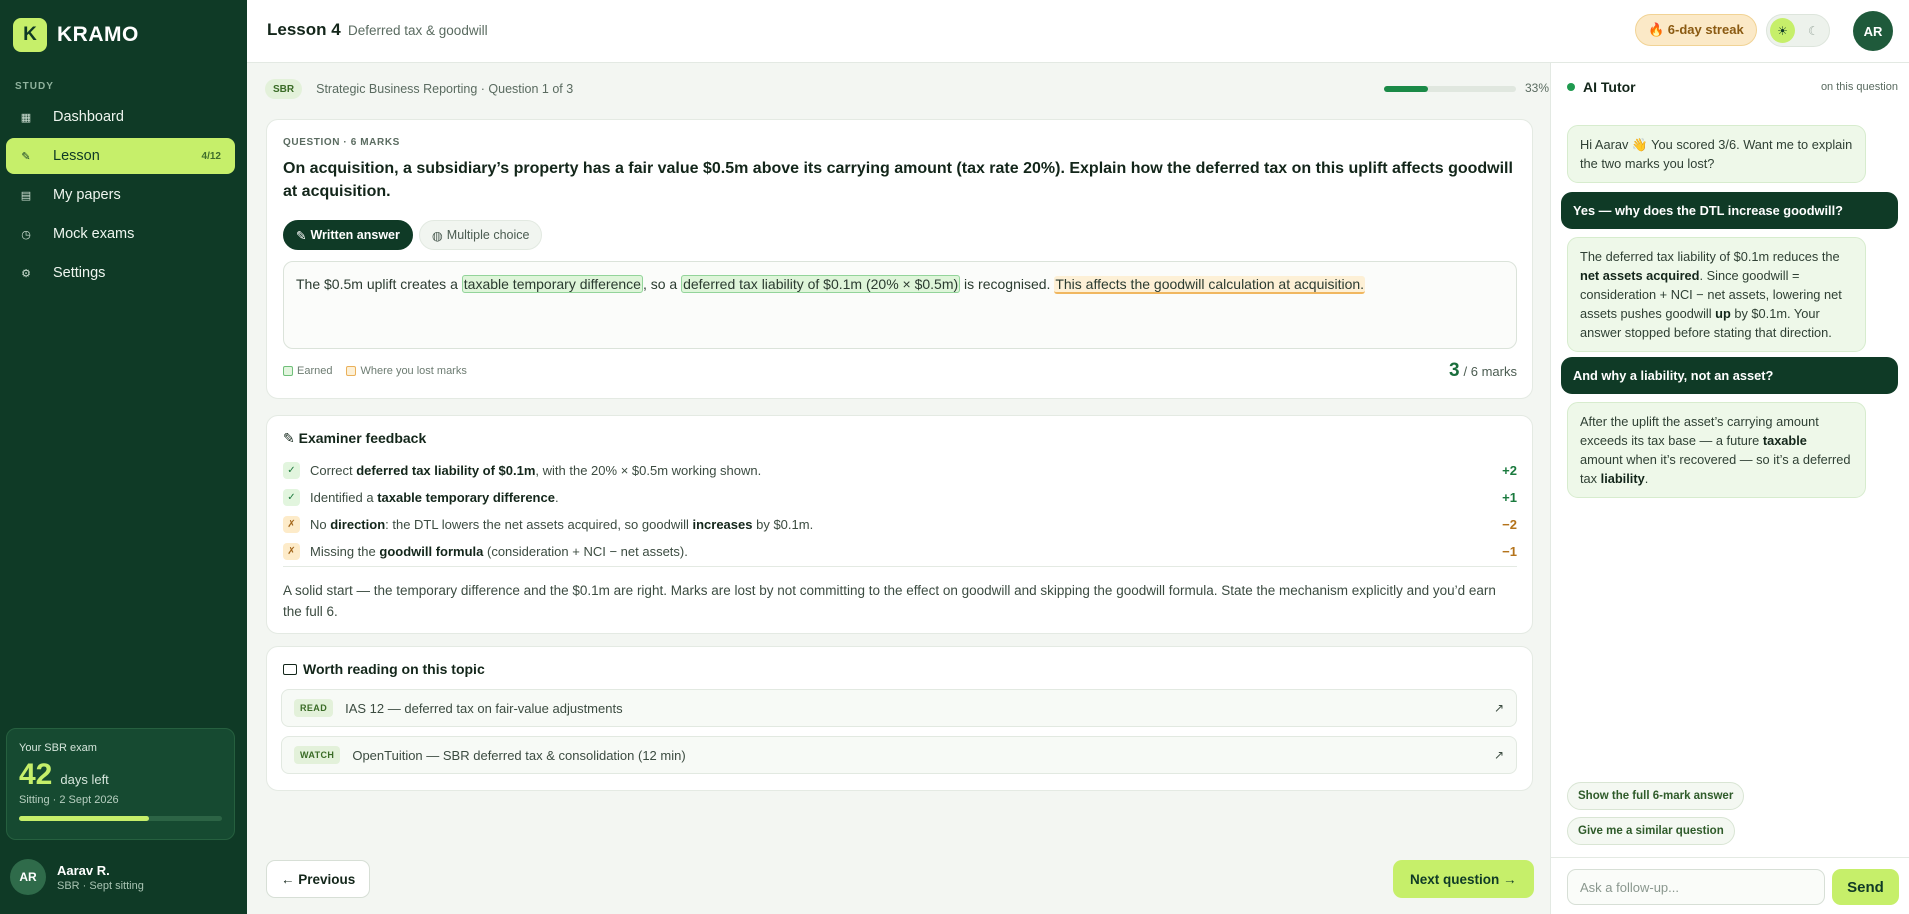 Image resolution: width=1909 pixels, height=914 pixels. Describe the element at coordinates (98, 34) in the screenshot. I see `logo-text: KRAMO` at that location.